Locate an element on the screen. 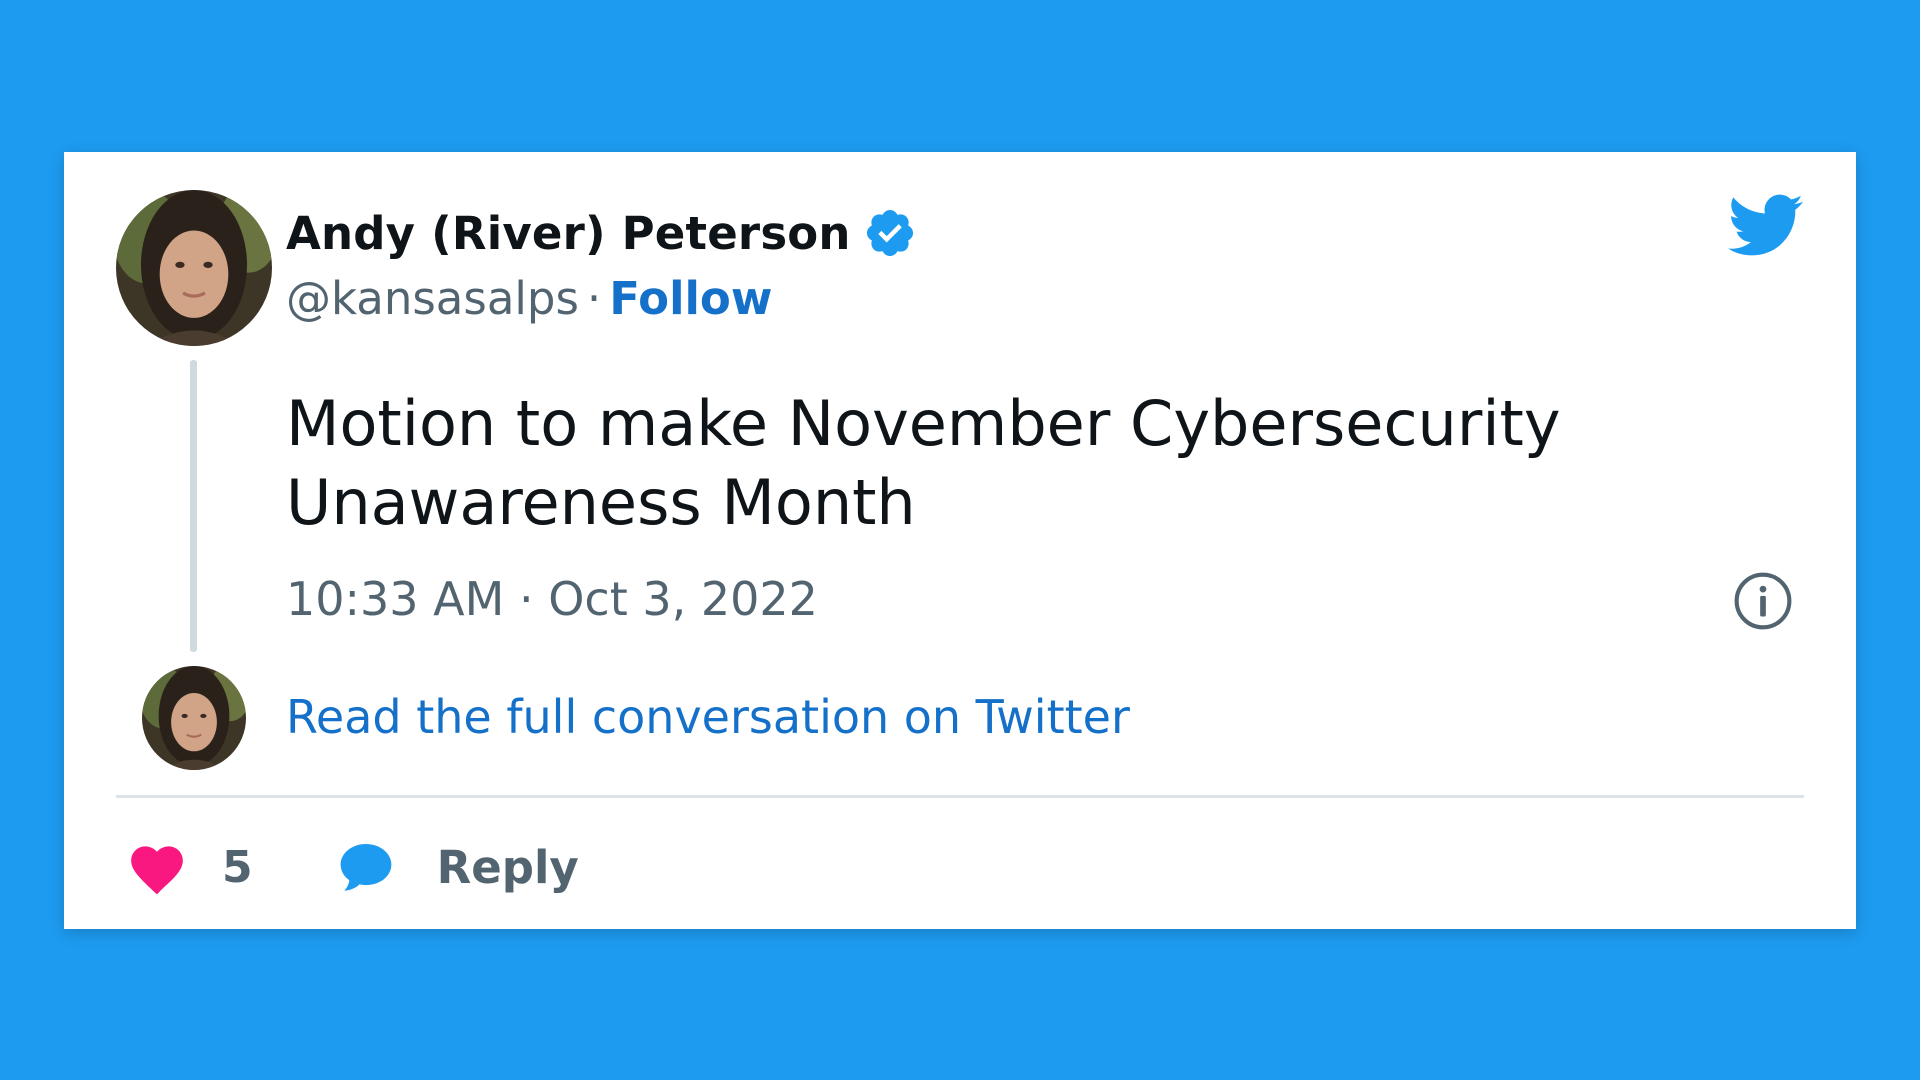 The height and width of the screenshot is (1080, 1920). heart-icon is located at coordinates (157, 867).